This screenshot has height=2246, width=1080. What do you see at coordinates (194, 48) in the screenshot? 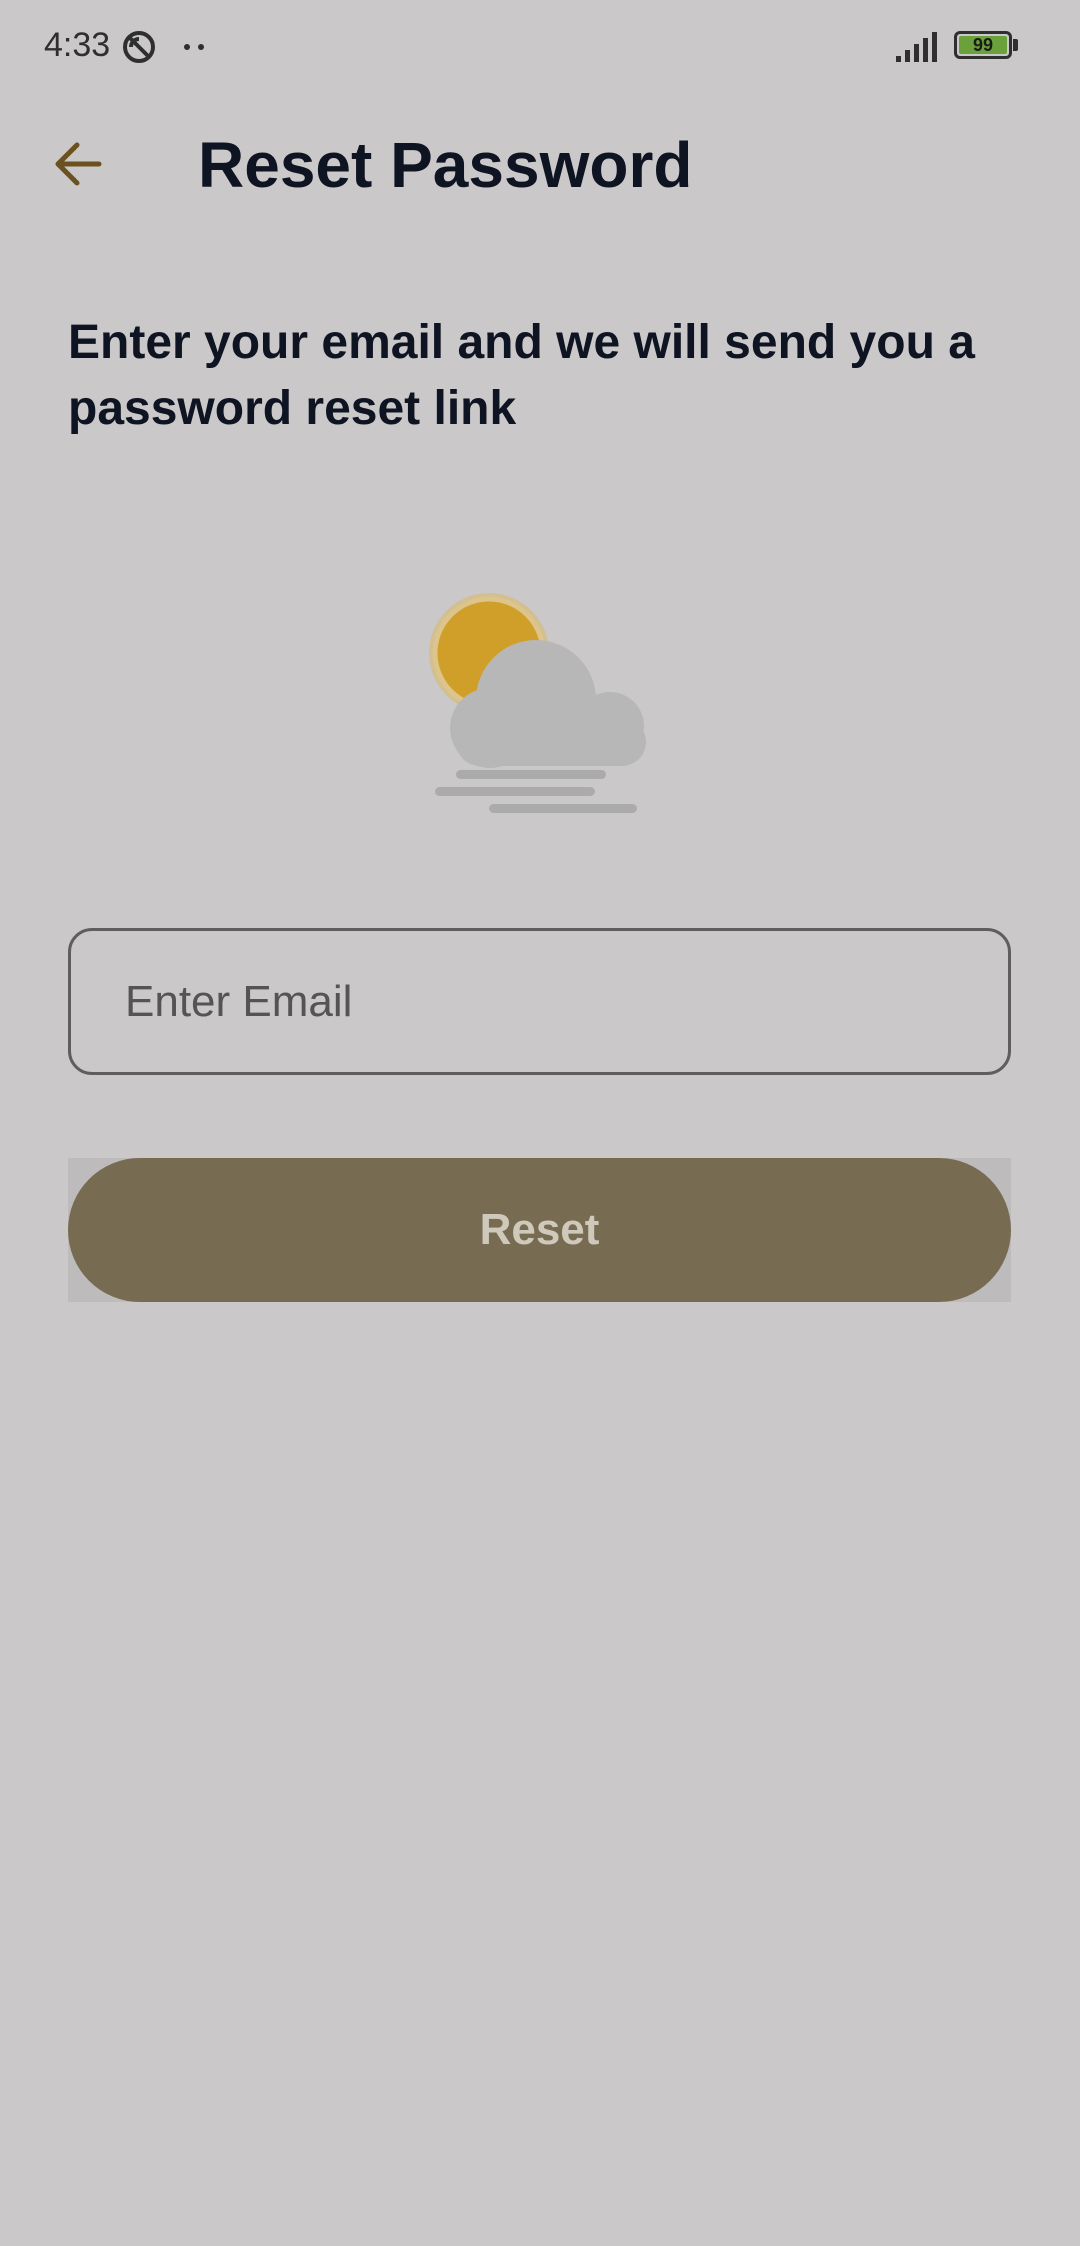
I see `more-dots-icon` at bounding box center [194, 48].